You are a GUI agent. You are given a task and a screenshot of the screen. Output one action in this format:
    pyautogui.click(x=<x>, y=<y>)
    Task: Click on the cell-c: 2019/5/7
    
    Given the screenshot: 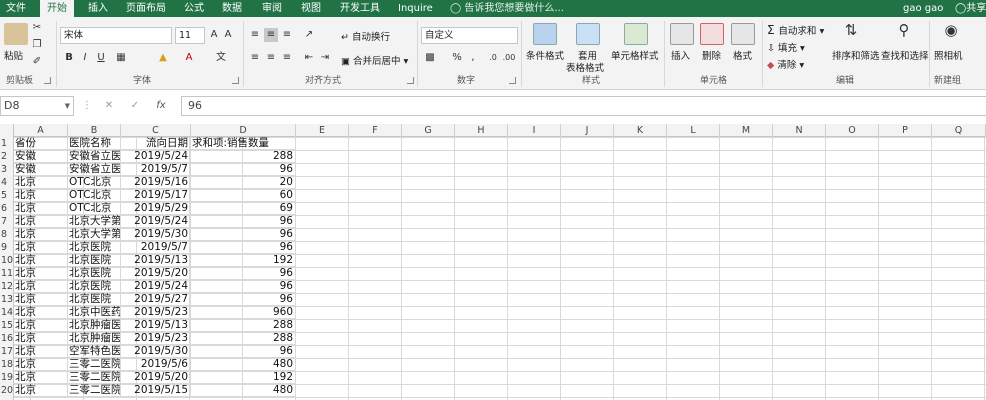 What is the action you would take?
    pyautogui.click(x=156, y=247)
    